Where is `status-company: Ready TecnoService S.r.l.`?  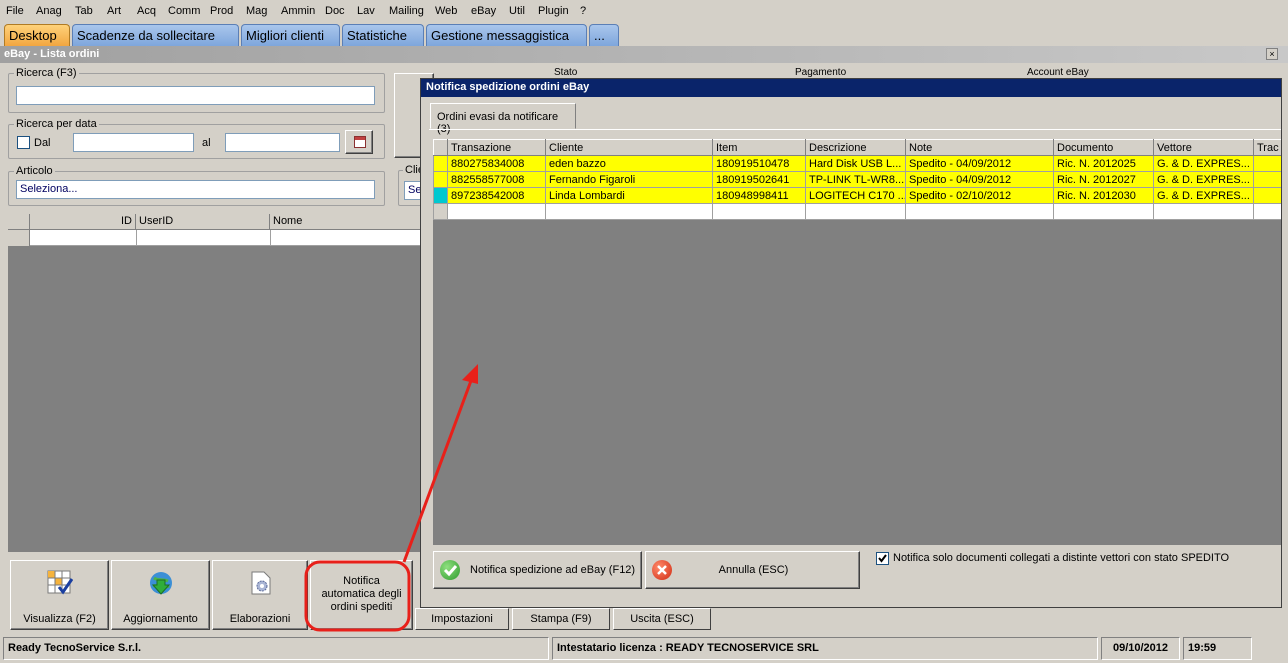
status-company: Ready TecnoService S.r.l. is located at coordinates (276, 648).